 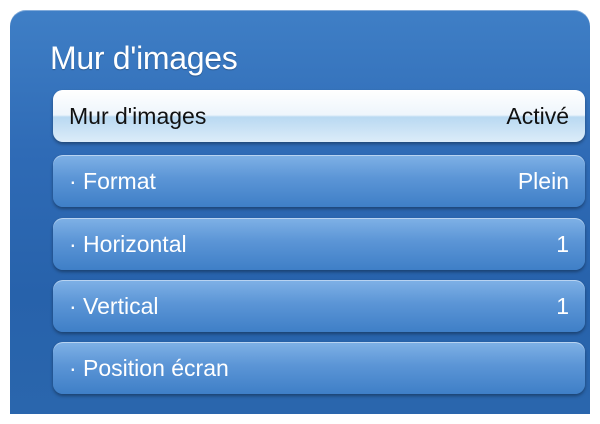 I want to click on menu-item-label: Mur d'images, so click(x=138, y=115).